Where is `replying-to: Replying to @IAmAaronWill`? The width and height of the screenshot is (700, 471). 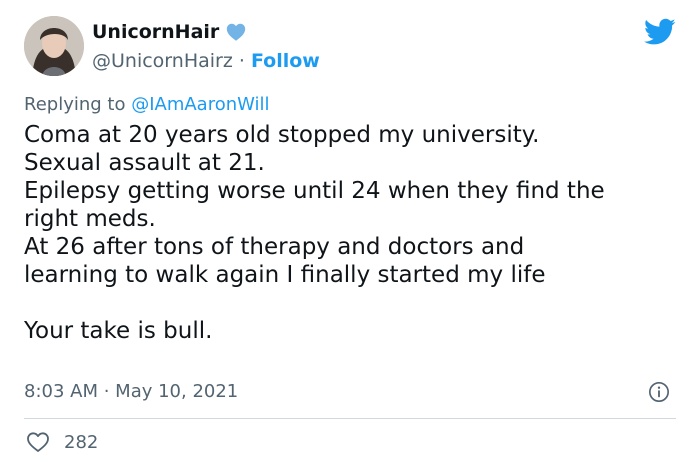
replying-to: Replying to @IAmAaronWill is located at coordinates (147, 104).